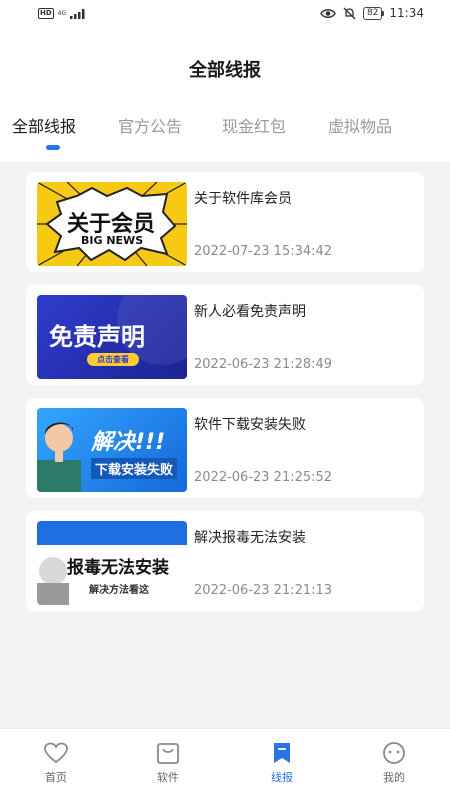 The image size is (450, 800). What do you see at coordinates (168, 753) in the screenshot?
I see `bag-icon` at bounding box center [168, 753].